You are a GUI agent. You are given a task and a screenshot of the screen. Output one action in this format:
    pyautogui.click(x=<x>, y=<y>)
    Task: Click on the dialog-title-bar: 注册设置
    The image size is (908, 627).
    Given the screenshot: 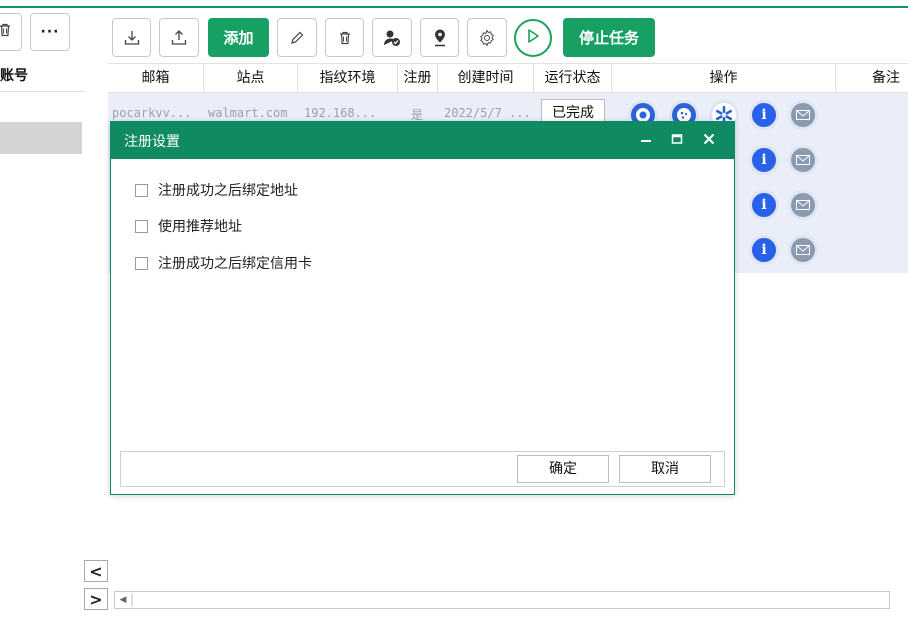 What is the action you would take?
    pyautogui.click(x=422, y=140)
    